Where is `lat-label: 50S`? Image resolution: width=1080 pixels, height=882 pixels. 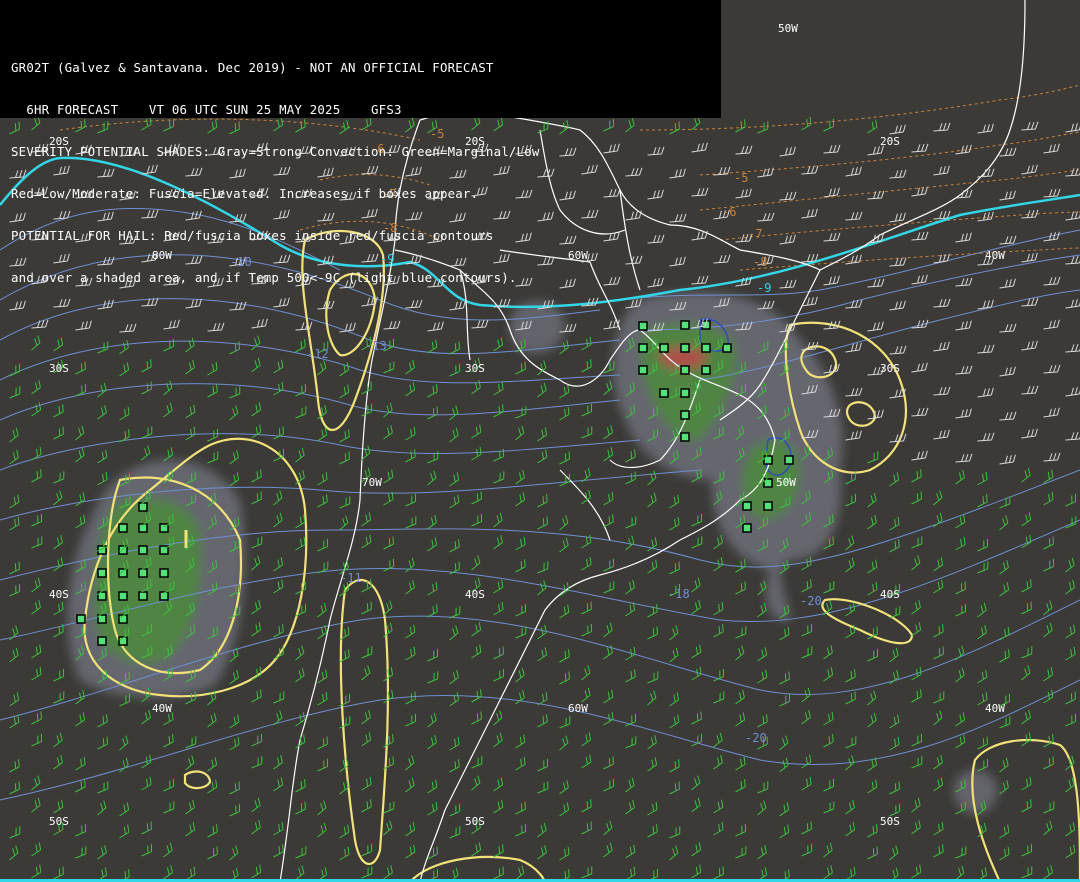
lat-label: 50S is located at coordinates (890, 821).